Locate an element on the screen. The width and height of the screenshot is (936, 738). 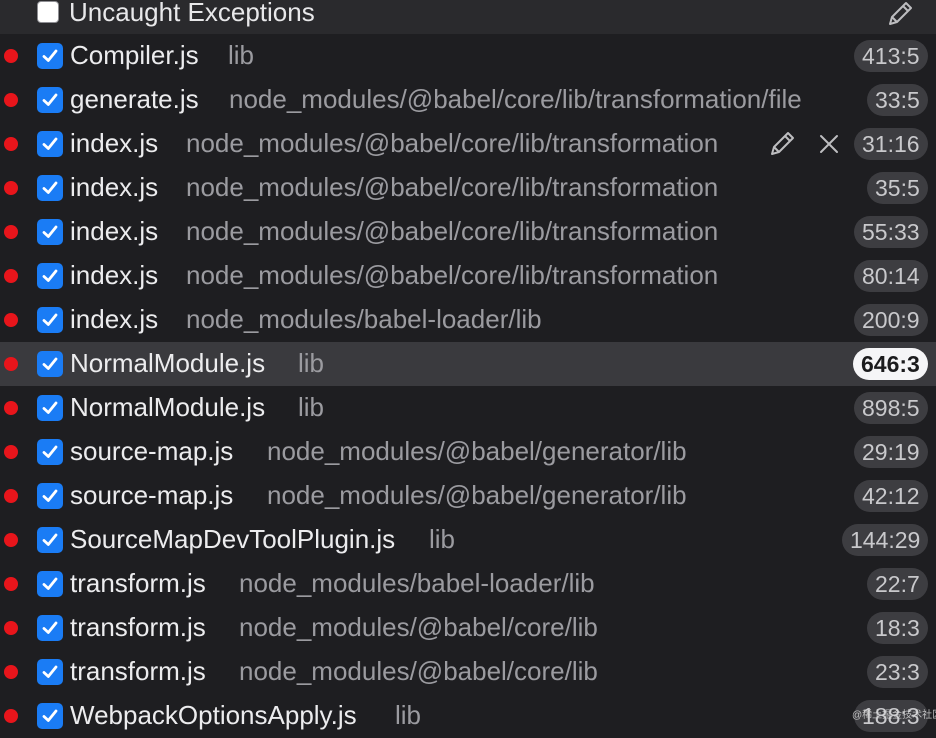
remove-breakpoint-close-icon is located at coordinates (829, 144).